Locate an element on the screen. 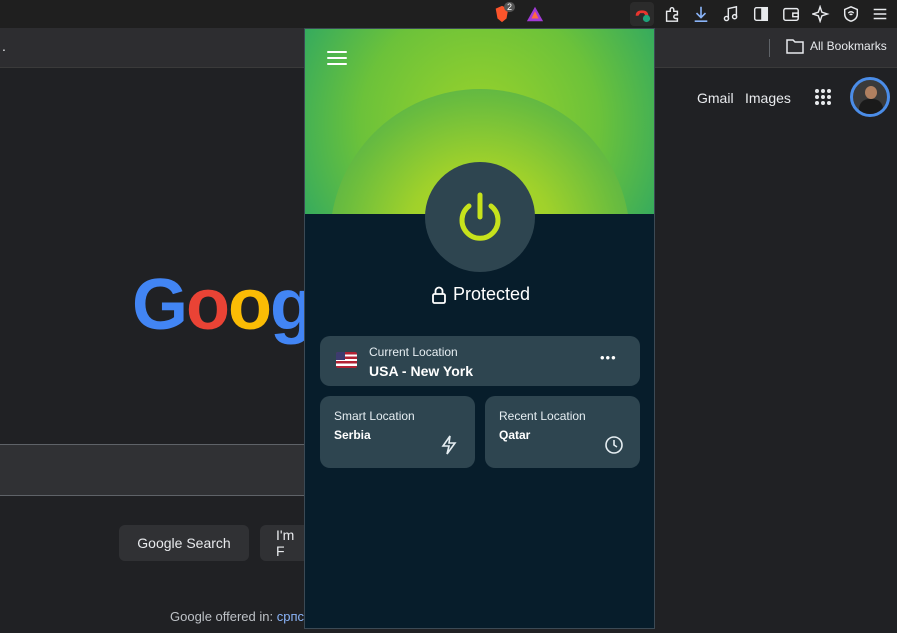 The width and height of the screenshot is (897, 633). connection-status: Protected is located at coordinates (479, 294).